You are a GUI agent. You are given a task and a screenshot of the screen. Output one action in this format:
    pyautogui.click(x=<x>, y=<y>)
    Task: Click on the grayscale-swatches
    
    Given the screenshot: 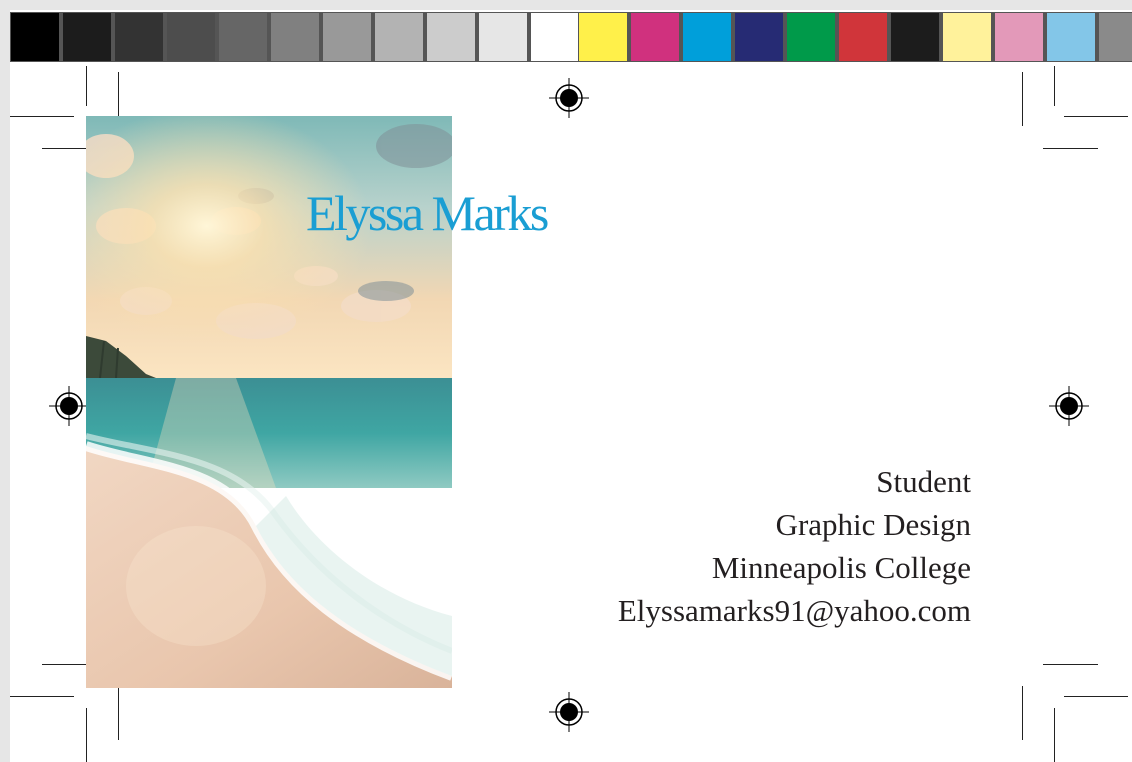 What is the action you would take?
    pyautogui.click(x=296, y=37)
    